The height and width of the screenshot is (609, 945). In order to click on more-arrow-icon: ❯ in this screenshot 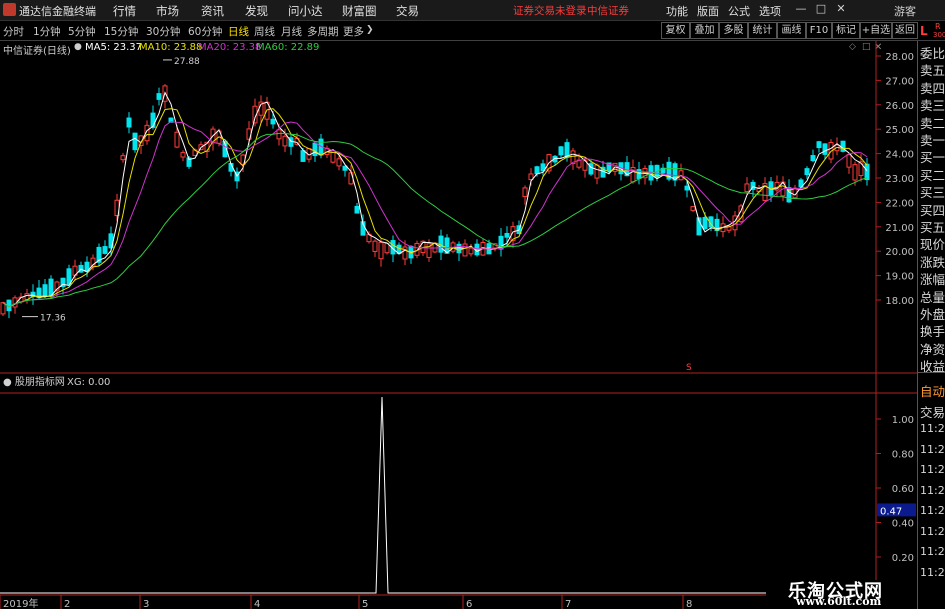, I will do `click(370, 30)`.